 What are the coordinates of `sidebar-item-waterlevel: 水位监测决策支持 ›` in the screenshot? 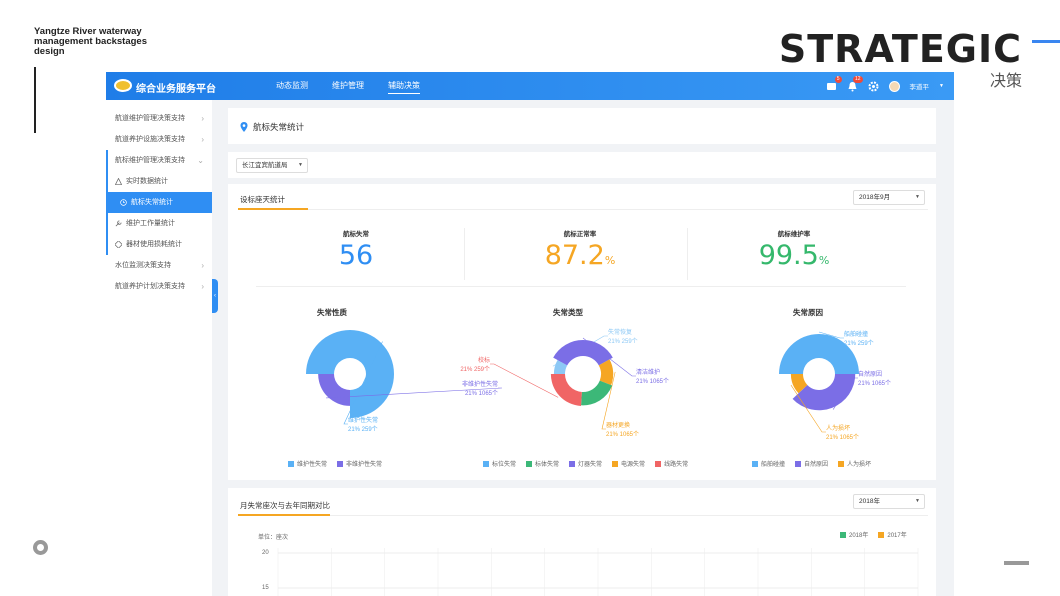 It's located at (159, 265).